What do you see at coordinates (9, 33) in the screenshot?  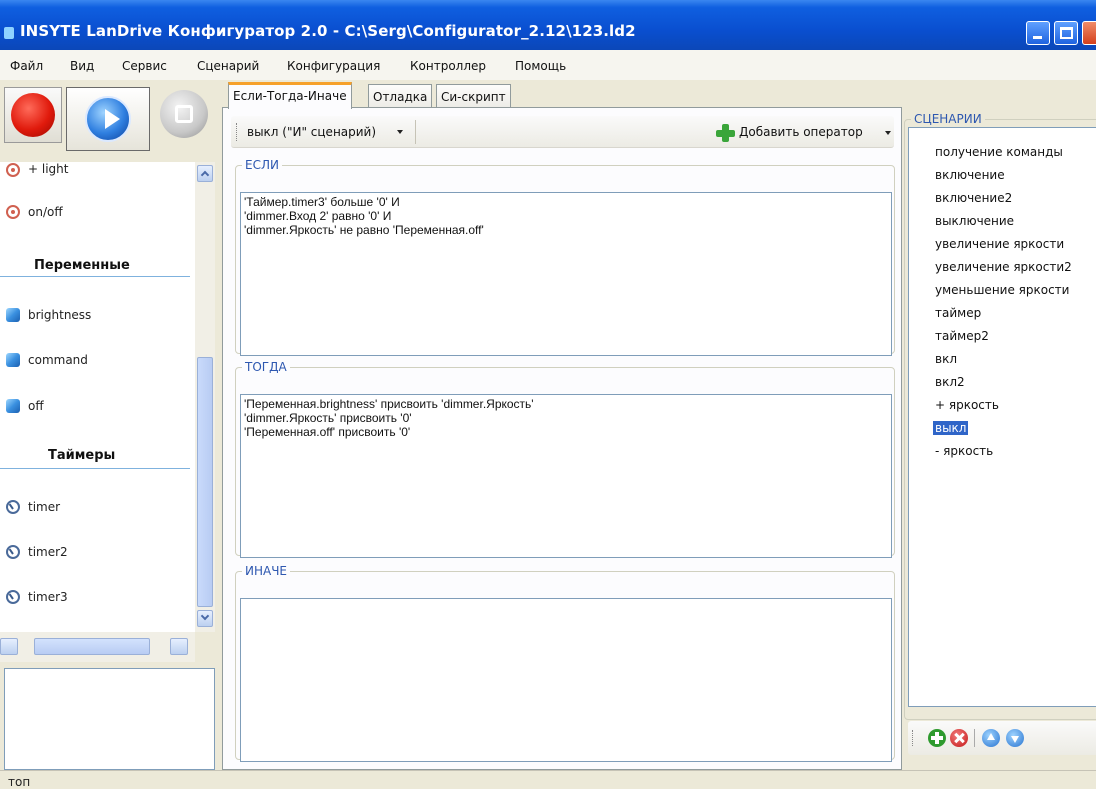 I see `app-logo-icon` at bounding box center [9, 33].